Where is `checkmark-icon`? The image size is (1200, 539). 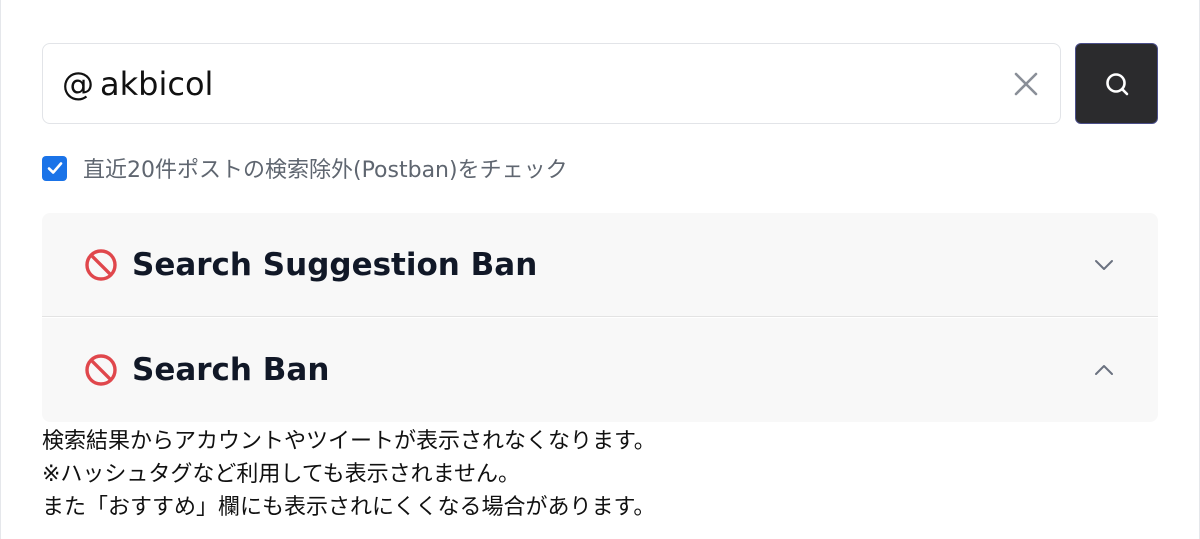 checkmark-icon is located at coordinates (54, 168).